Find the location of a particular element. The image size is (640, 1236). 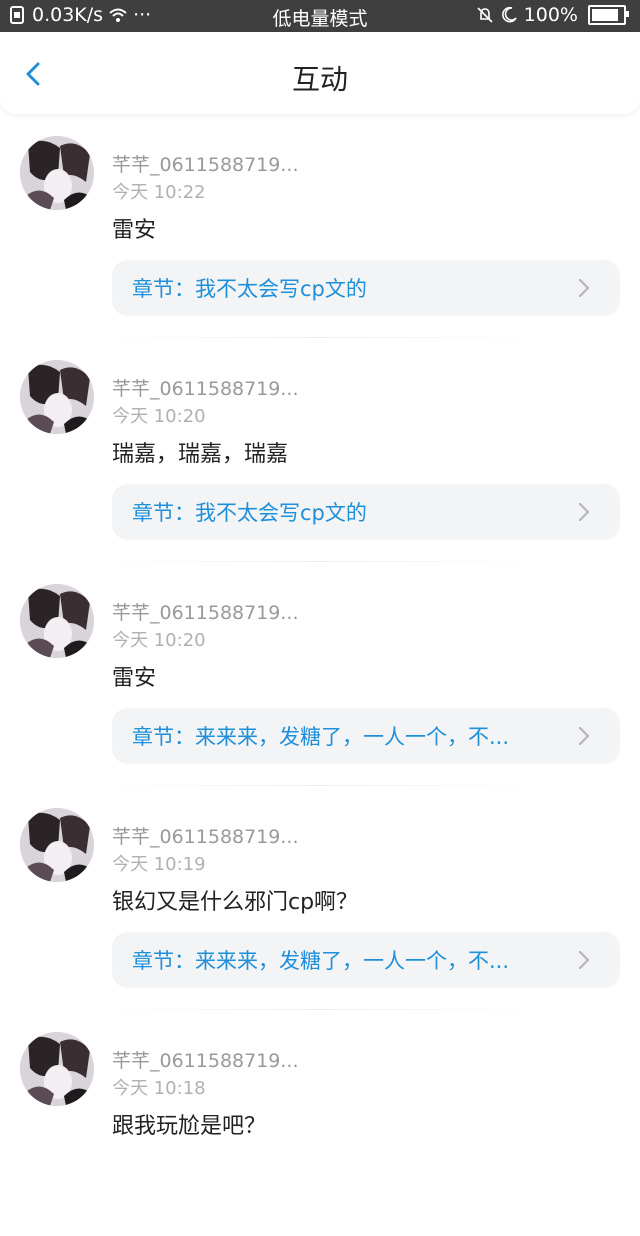

battery-fill is located at coordinates (605, 15).